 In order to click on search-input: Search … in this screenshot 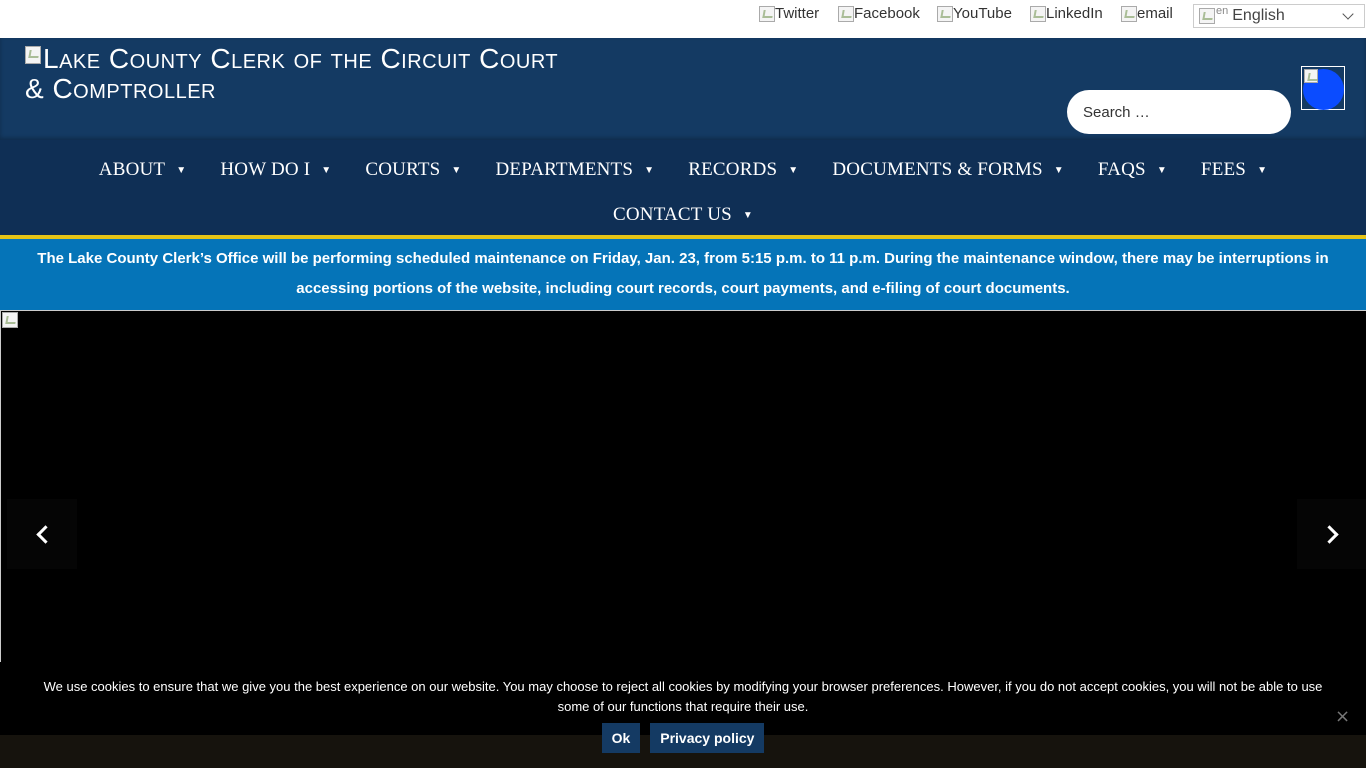, I will do `click(1179, 112)`.